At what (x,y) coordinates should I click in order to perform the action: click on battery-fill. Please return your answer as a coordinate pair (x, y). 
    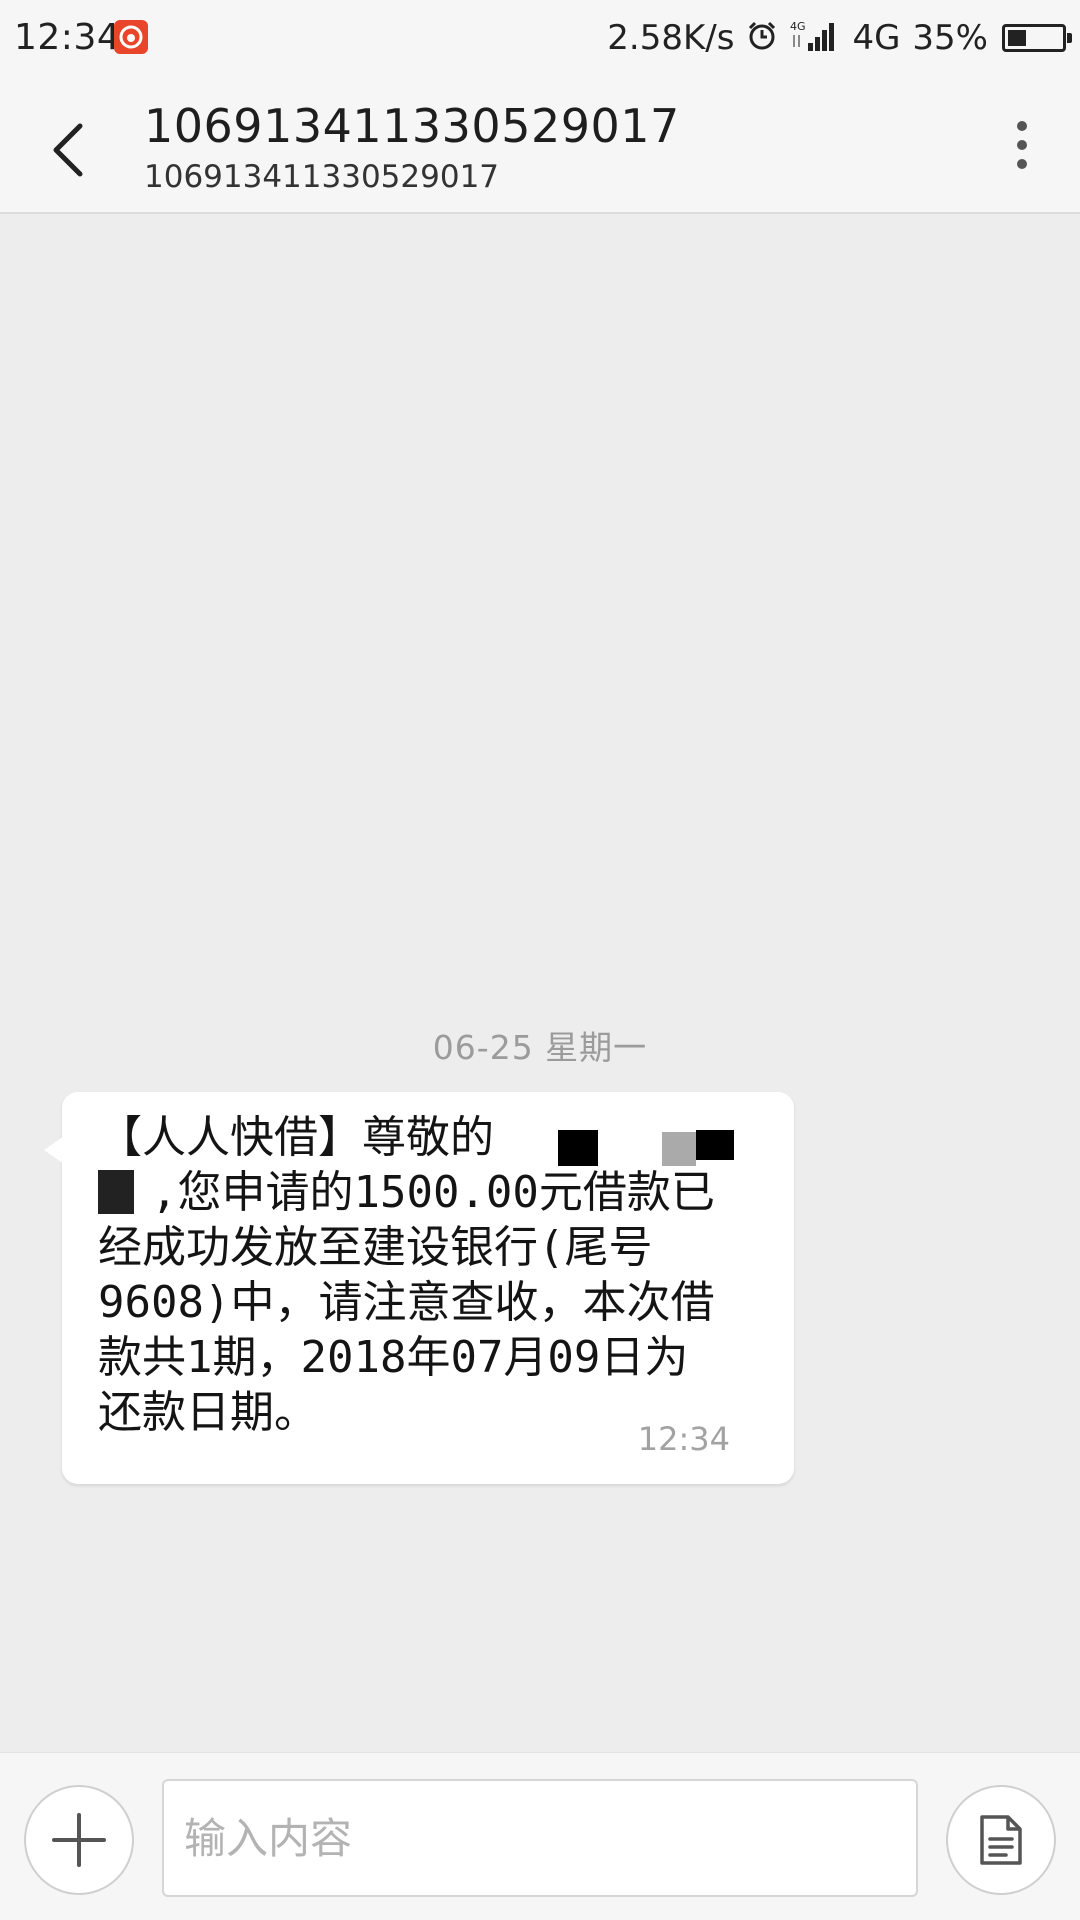
    Looking at the image, I should click on (1017, 38).